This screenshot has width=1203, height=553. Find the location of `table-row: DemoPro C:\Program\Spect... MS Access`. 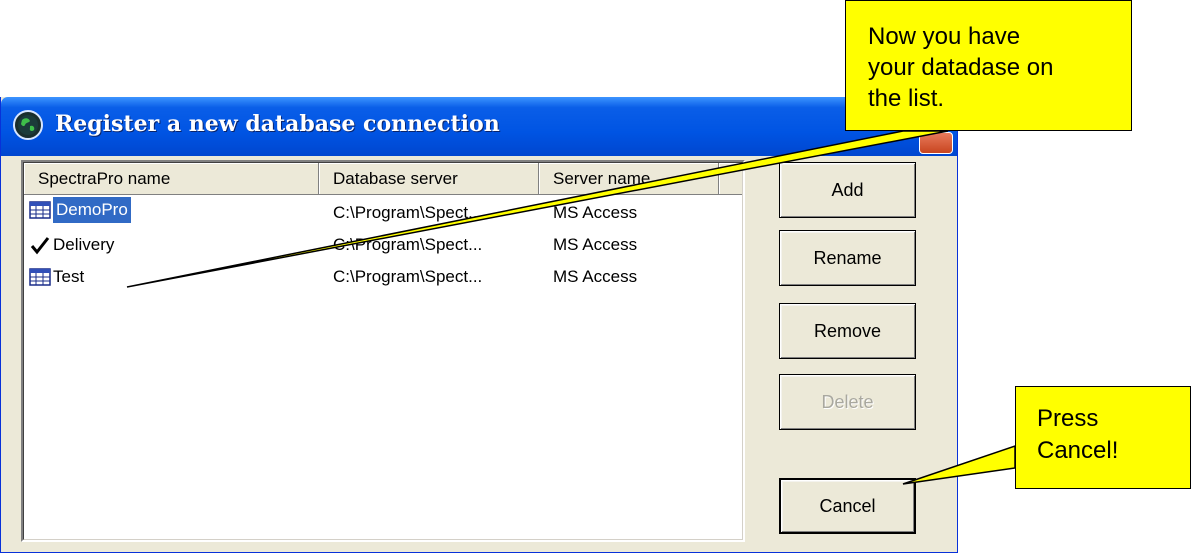

table-row: DemoPro C:\Program\Spect... MS Access is located at coordinates (383, 213).